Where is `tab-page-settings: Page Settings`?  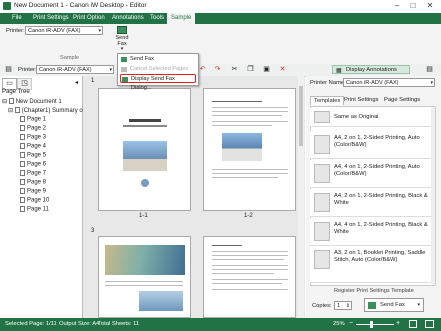
tab-page-settings: Page Settings is located at coordinates (402, 100).